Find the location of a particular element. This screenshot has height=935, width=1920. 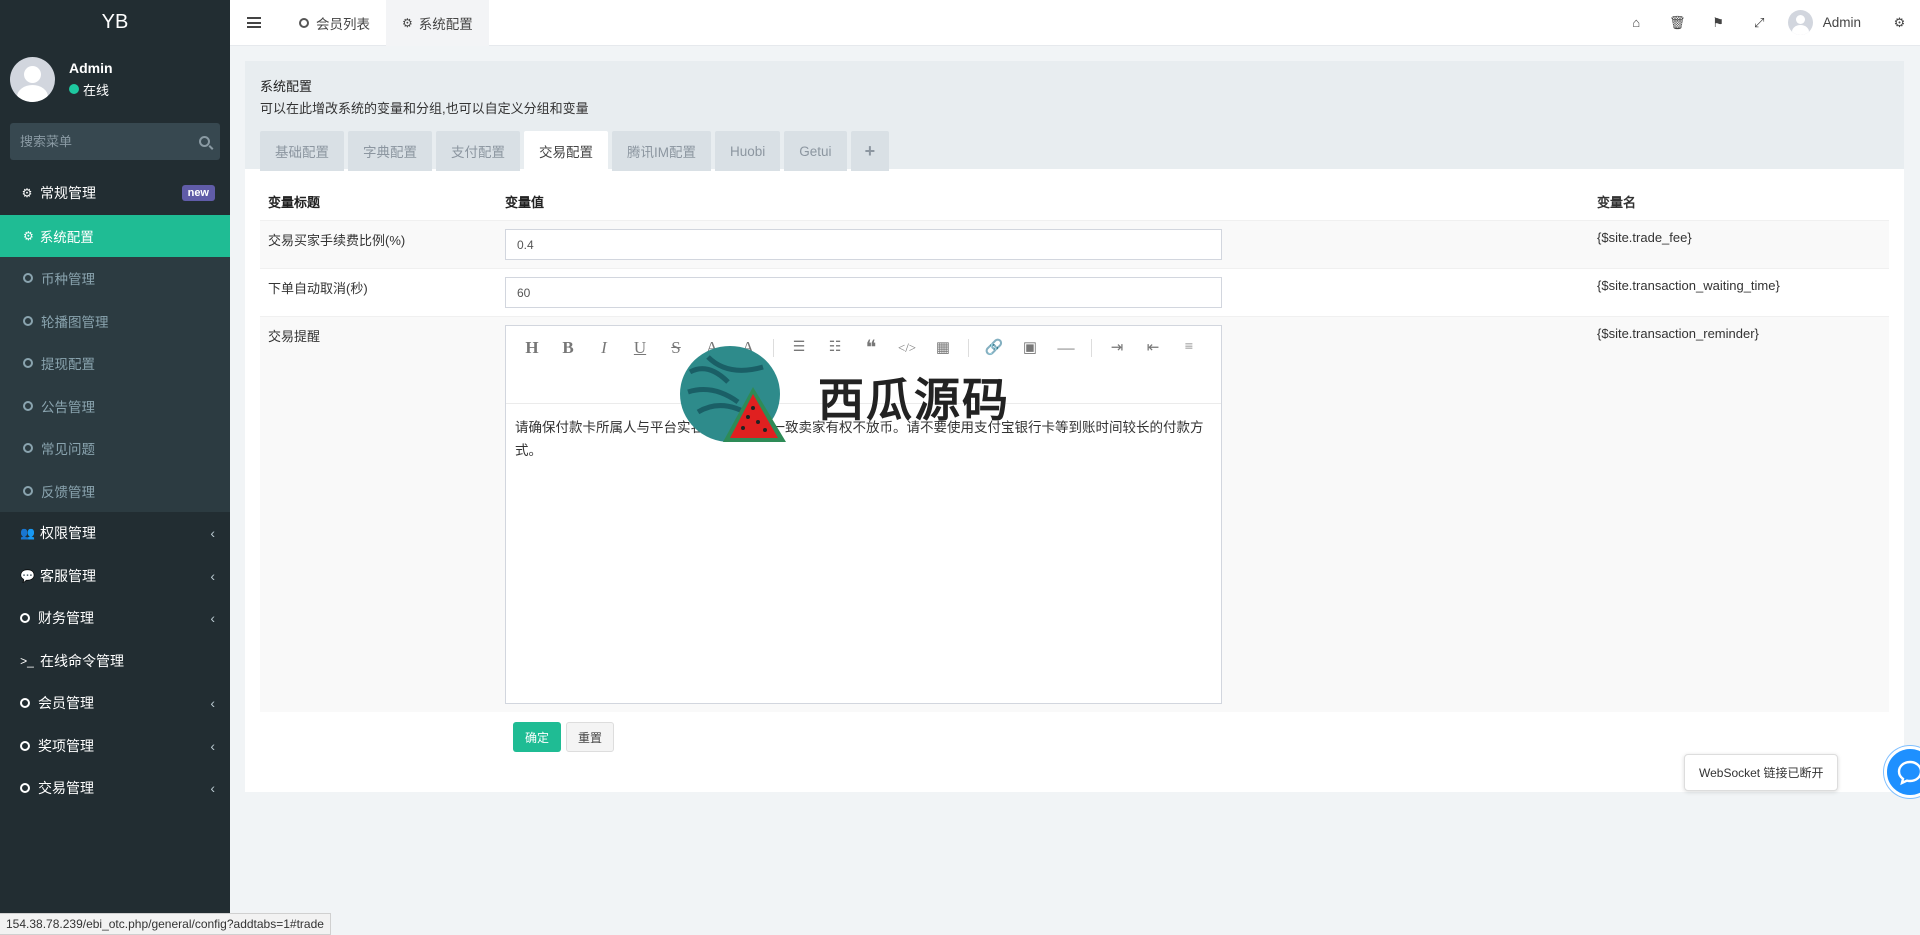

add-tab-button: + is located at coordinates (870, 151).